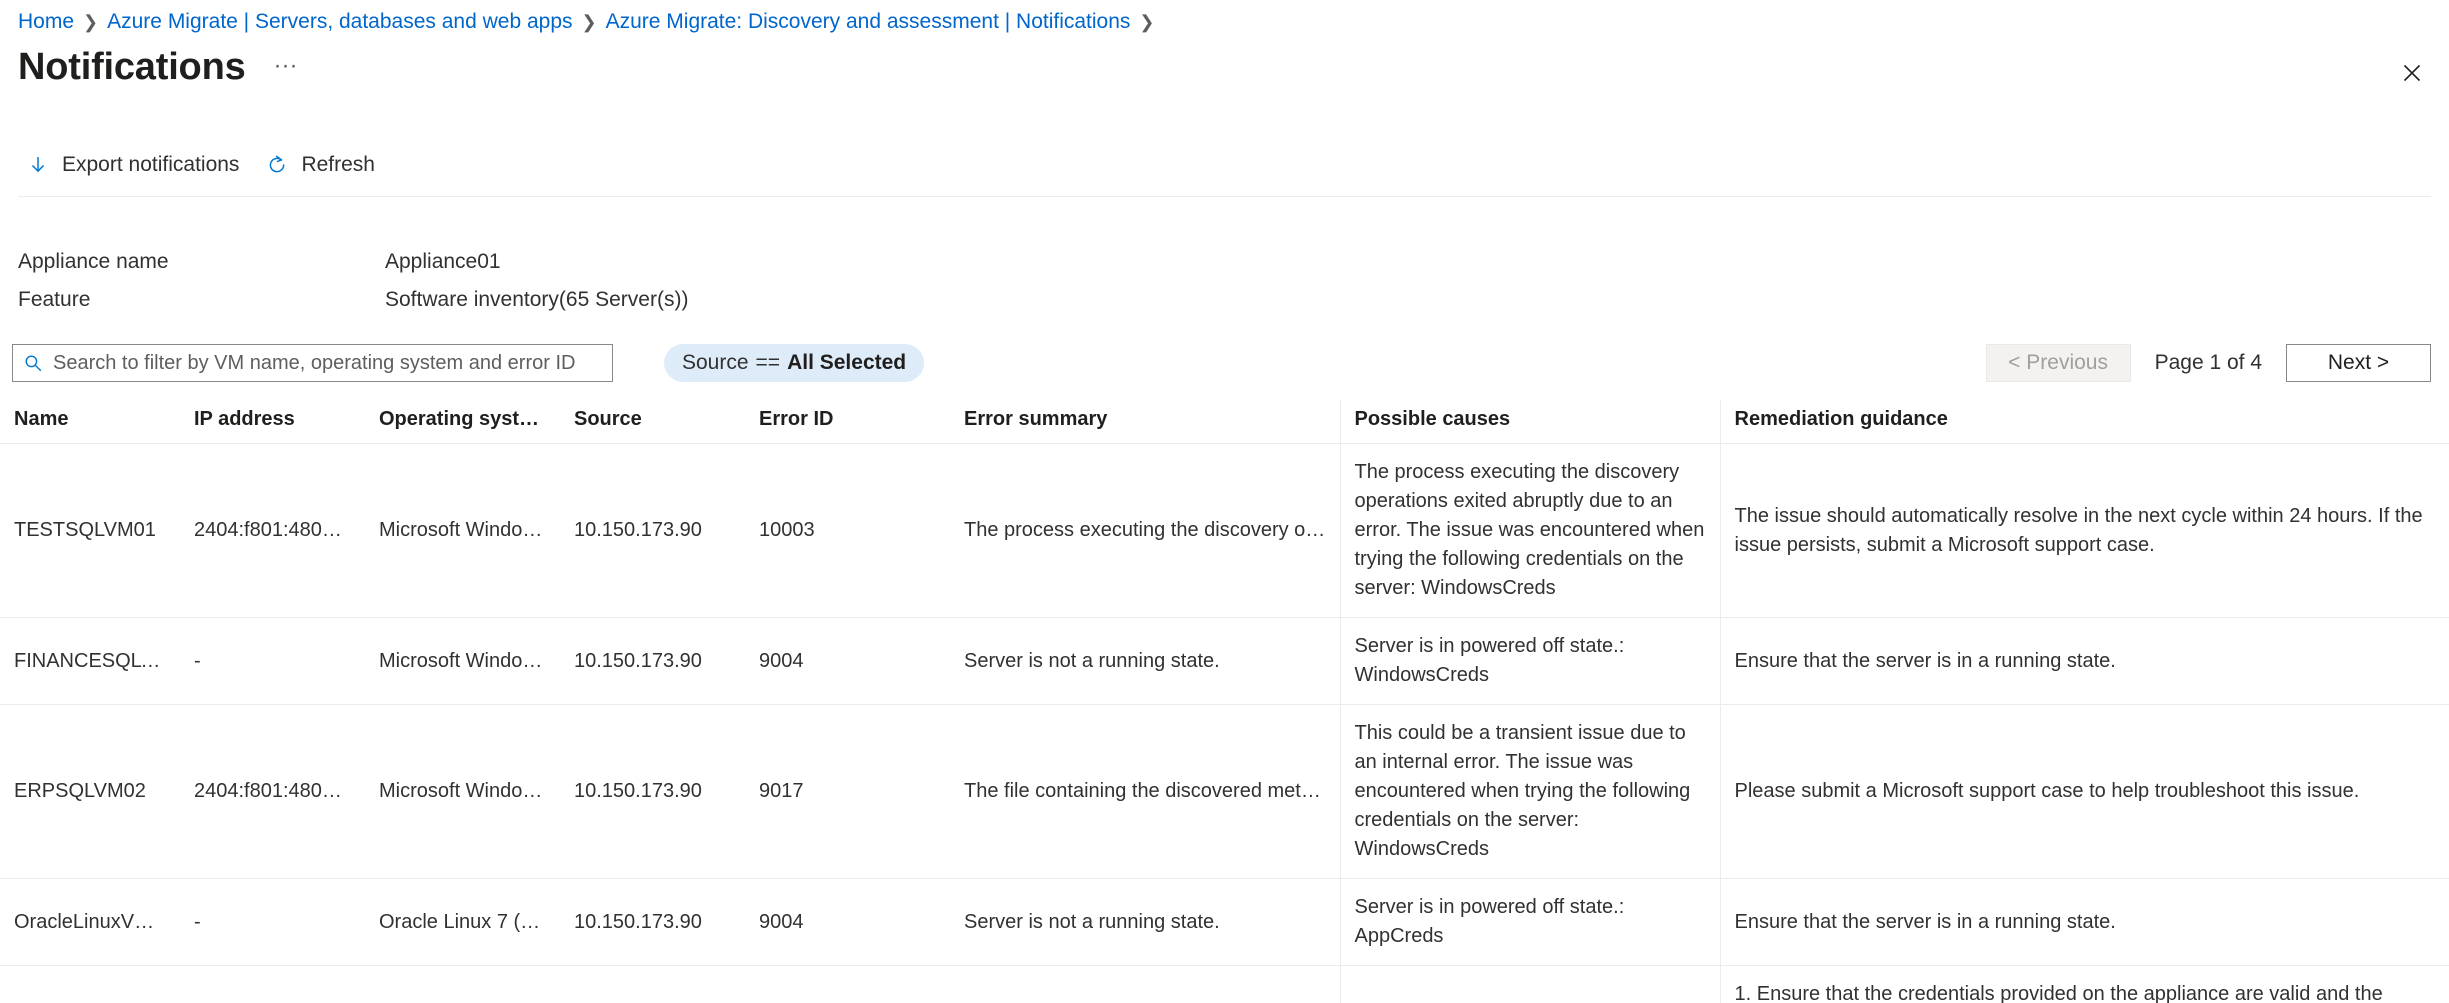 The height and width of the screenshot is (1003, 2449). I want to click on appliance-name-label: Appliance name, so click(93, 261).